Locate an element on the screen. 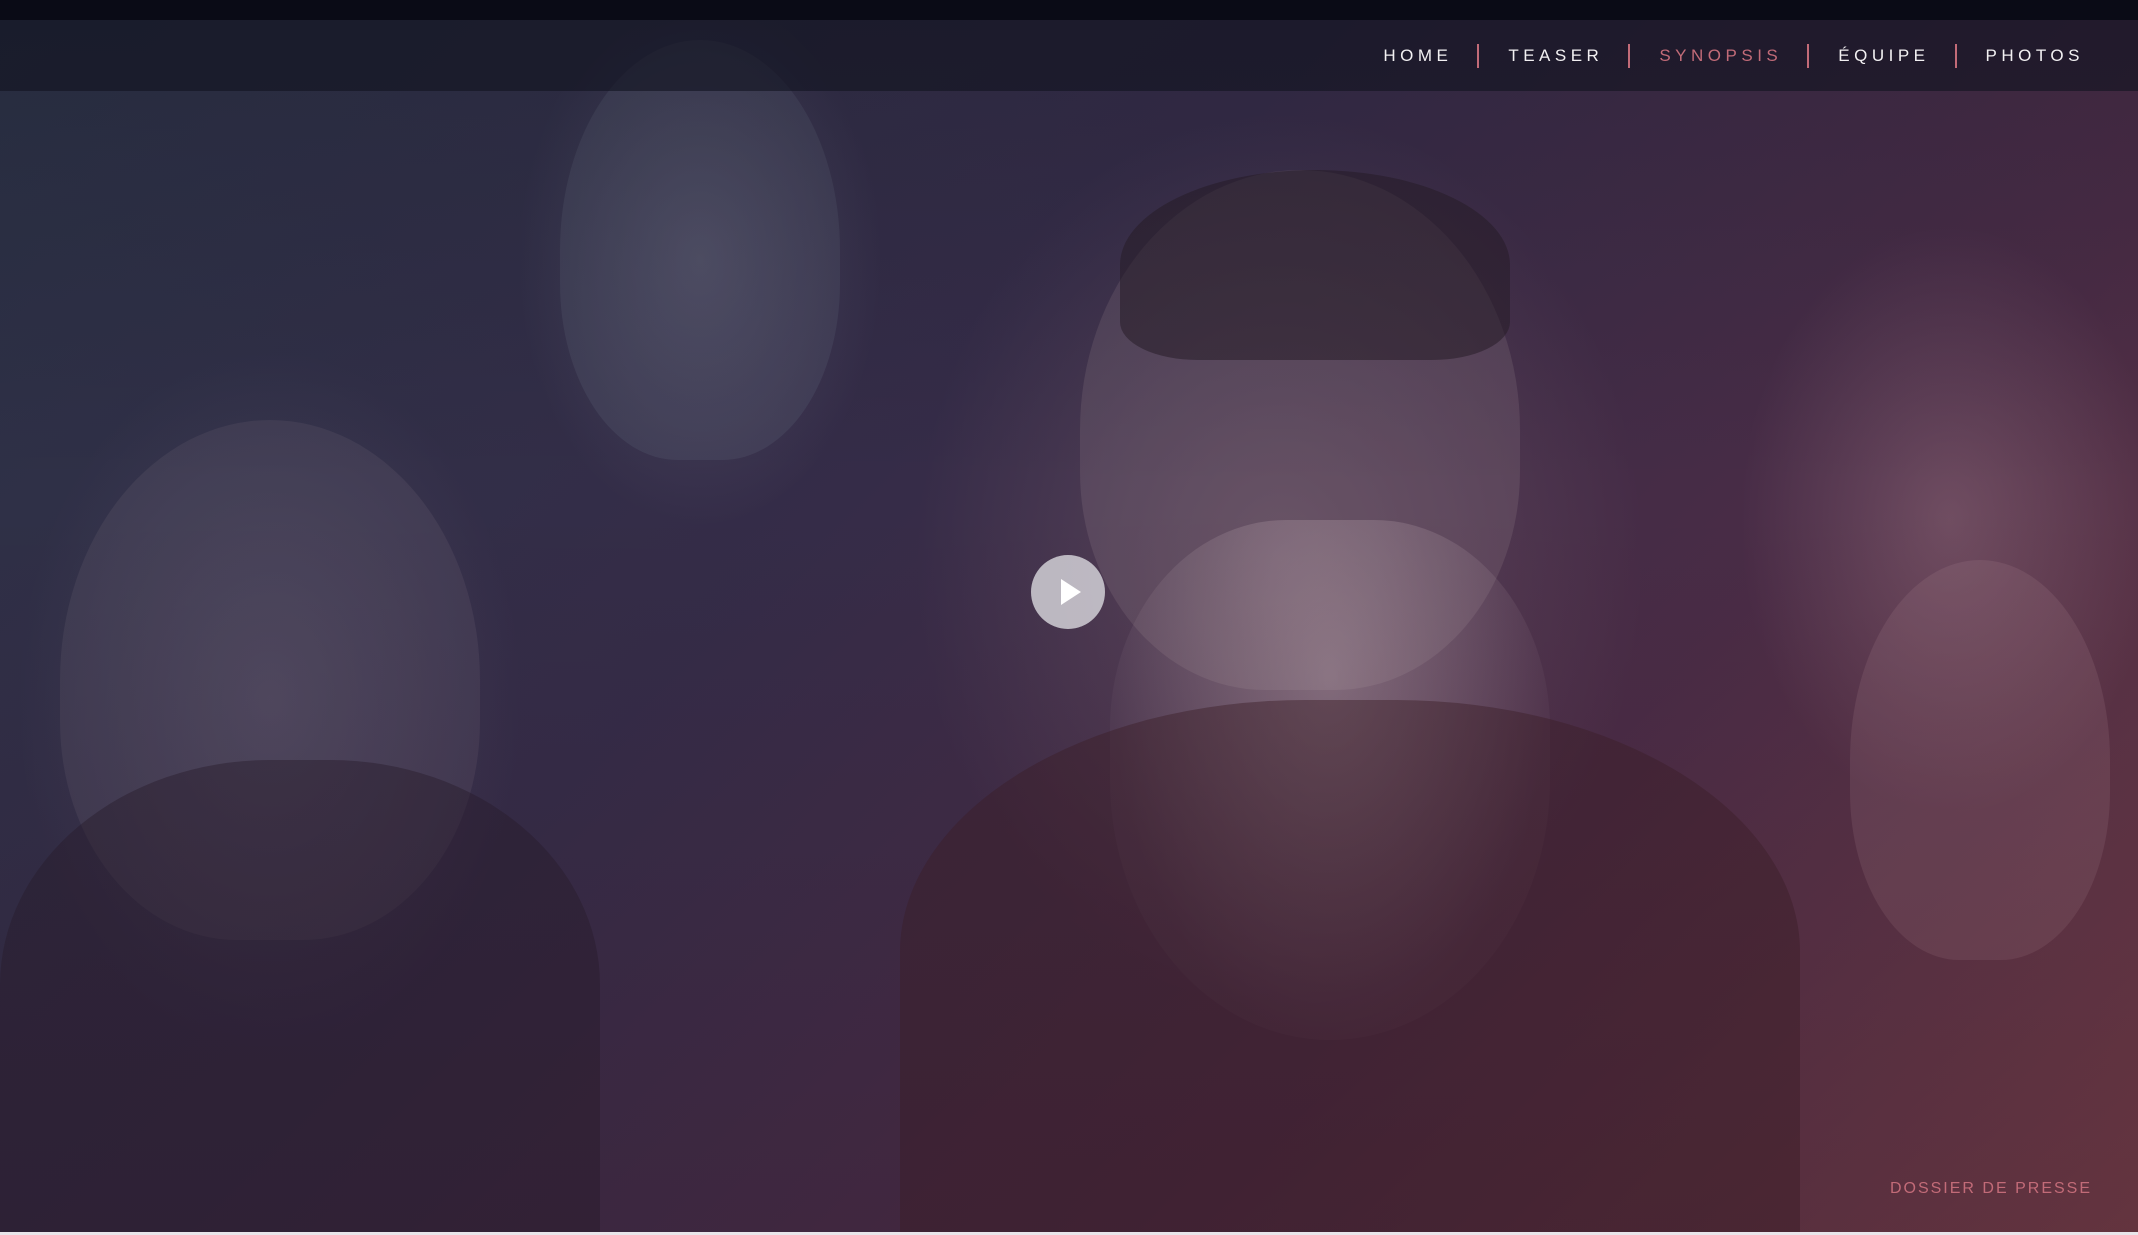  top-bar is located at coordinates (1069, 10).